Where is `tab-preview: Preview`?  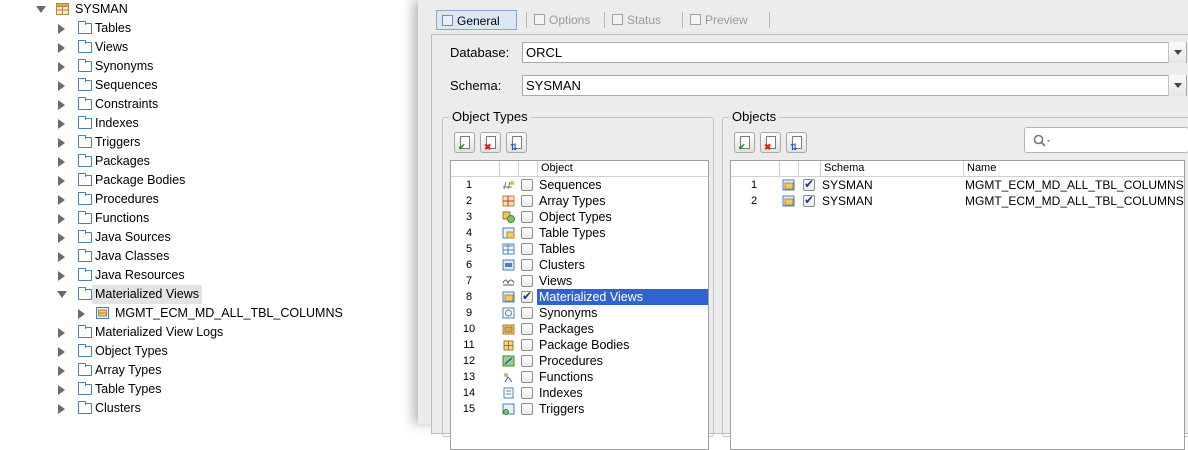 tab-preview: Preview is located at coordinates (731, 20).